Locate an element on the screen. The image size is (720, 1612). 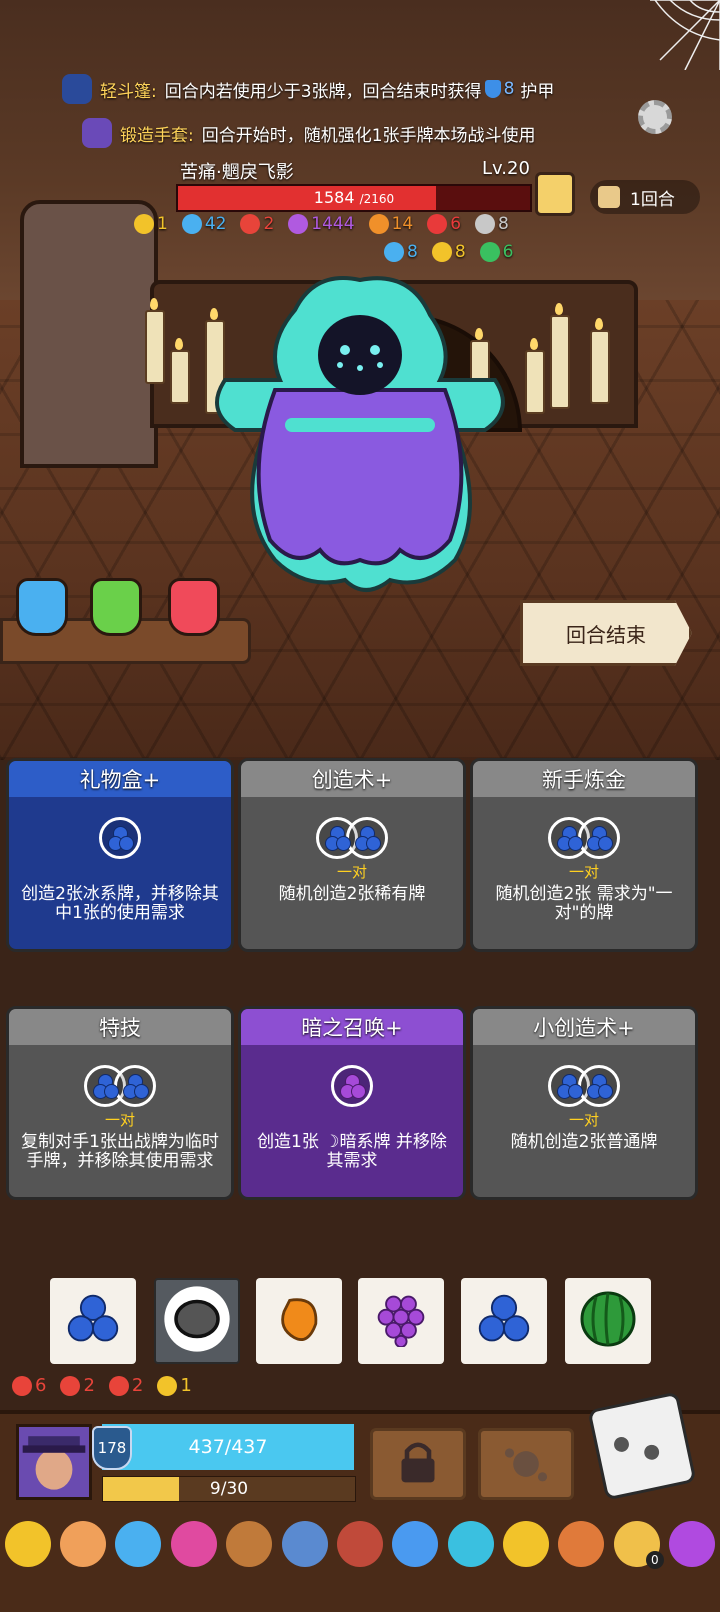
poison-icon is located at coordinates (489, 252).